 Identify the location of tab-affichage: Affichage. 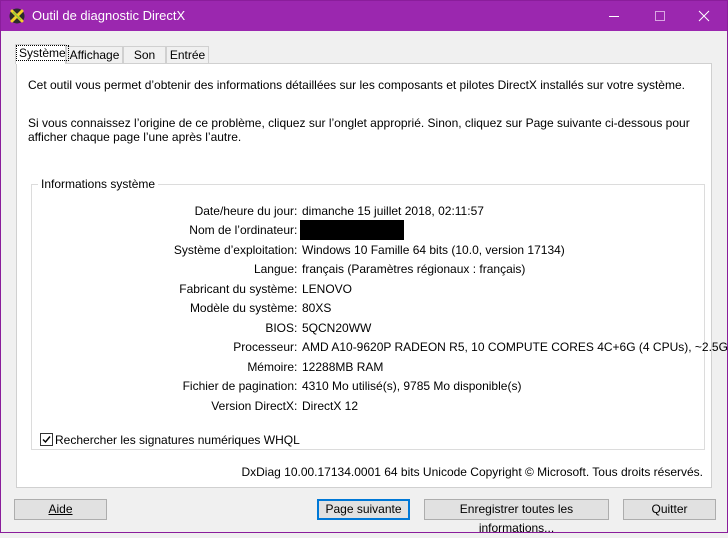
(94, 54).